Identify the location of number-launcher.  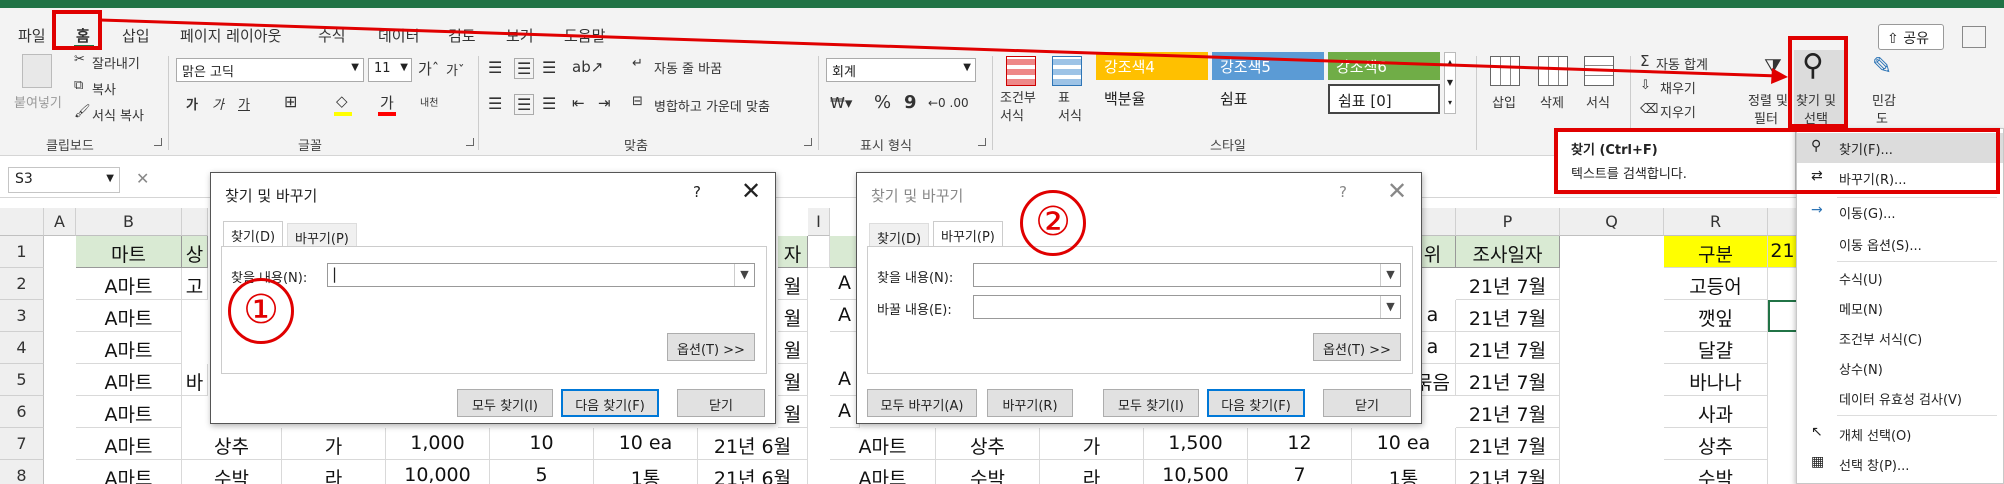
(982, 142).